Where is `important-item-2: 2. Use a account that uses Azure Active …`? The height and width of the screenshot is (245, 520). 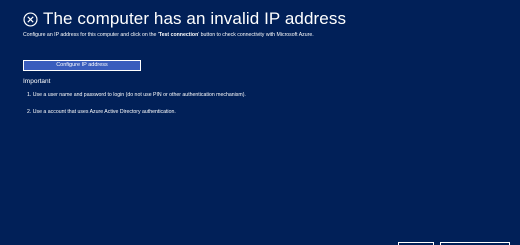 important-item-2: 2. Use a account that uses Azure Active … is located at coordinates (101, 112).